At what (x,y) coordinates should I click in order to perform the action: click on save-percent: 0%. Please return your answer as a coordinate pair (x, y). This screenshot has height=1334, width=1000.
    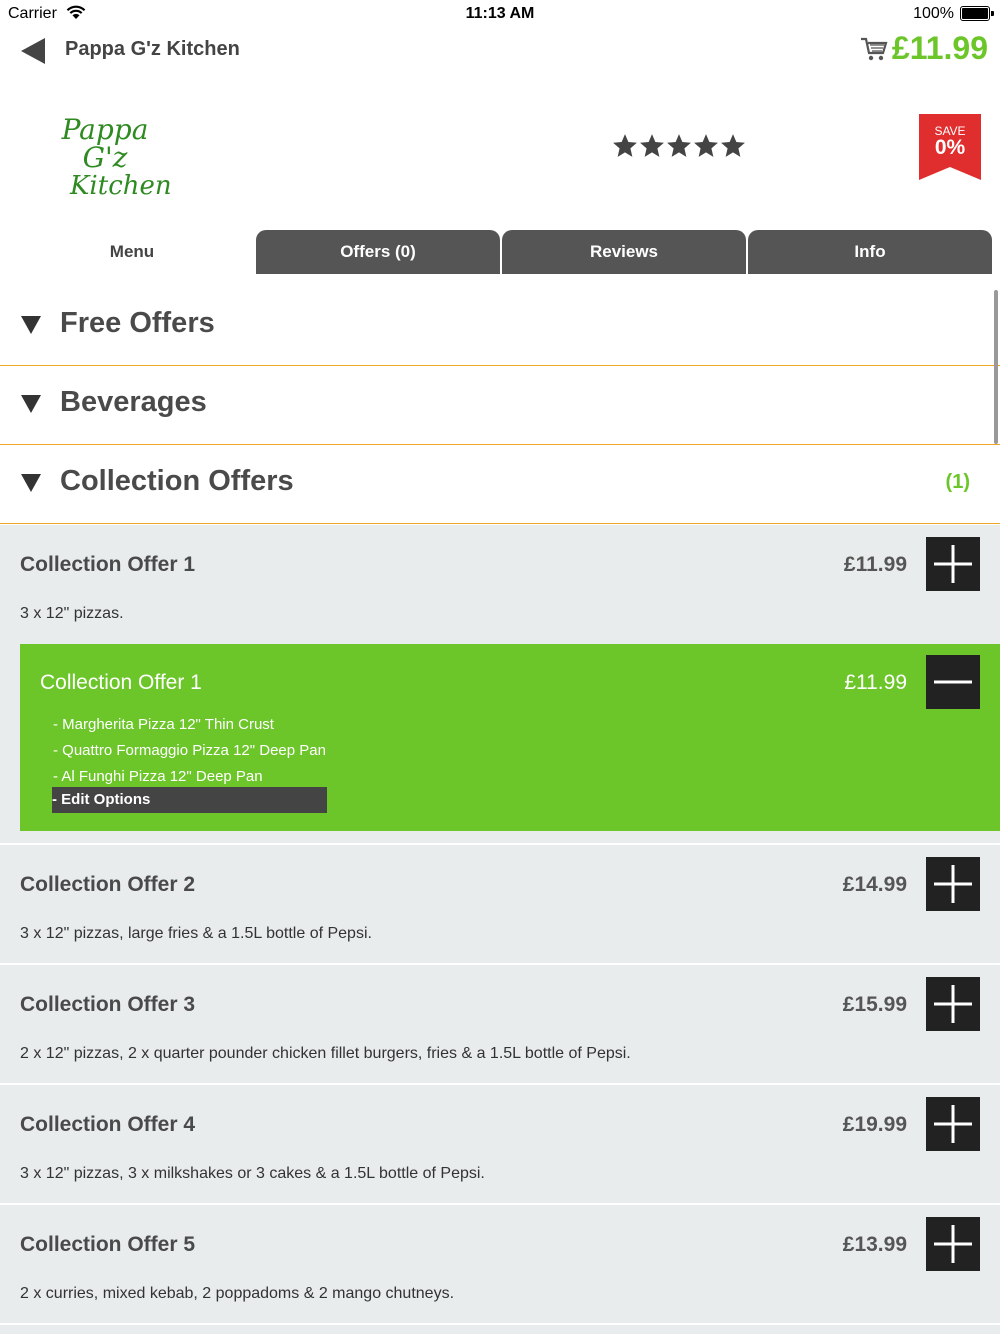
    Looking at the image, I should click on (950, 147).